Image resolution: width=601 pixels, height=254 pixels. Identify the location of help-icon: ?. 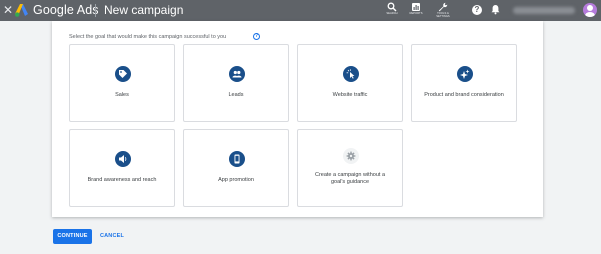
(477, 10).